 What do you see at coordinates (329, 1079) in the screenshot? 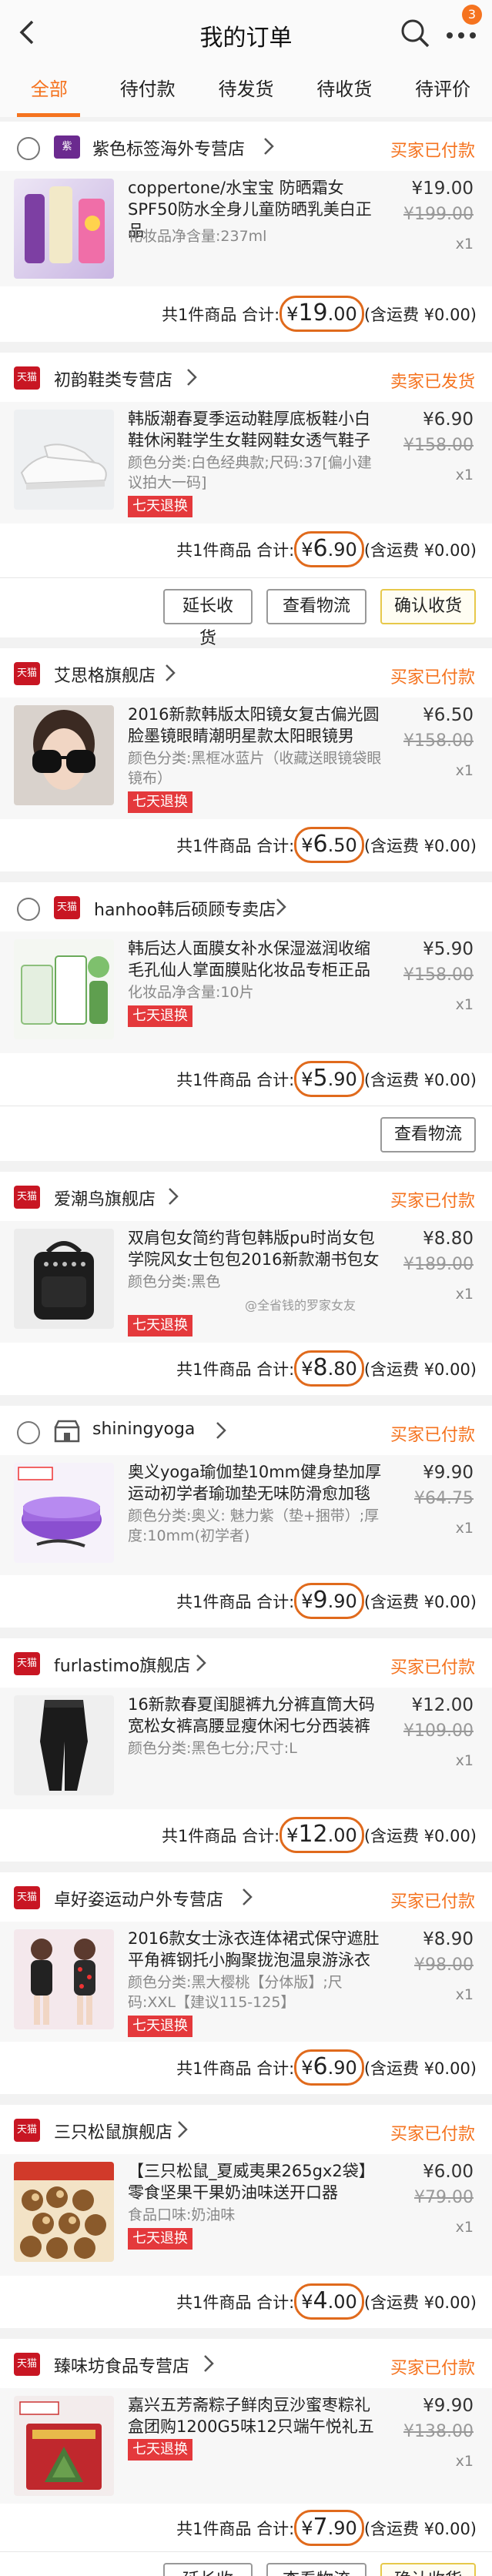
I see `order-total: ¥5.90` at bounding box center [329, 1079].